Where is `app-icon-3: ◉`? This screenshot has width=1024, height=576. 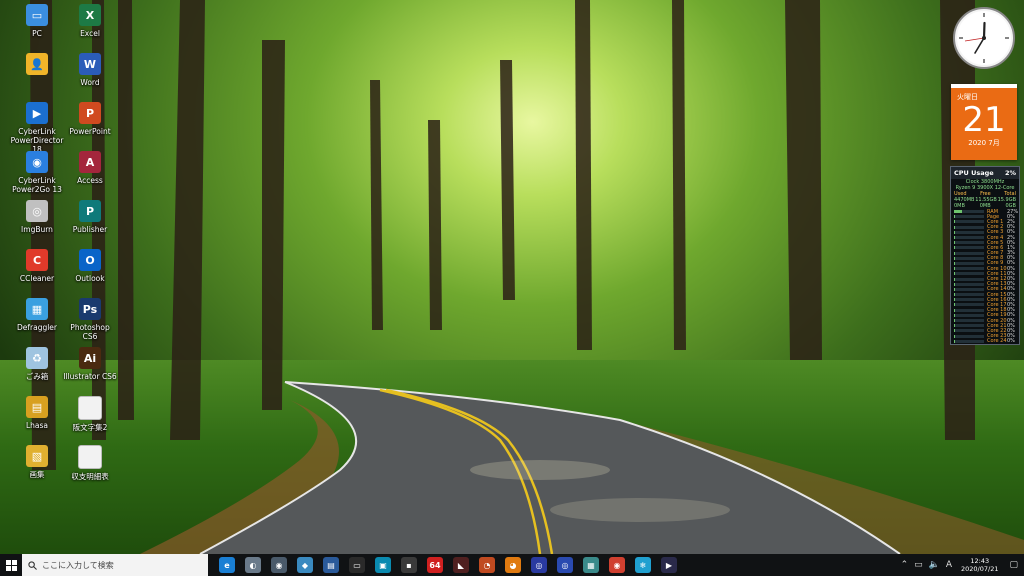
app-icon-3: ◉ is located at coordinates (279, 565).